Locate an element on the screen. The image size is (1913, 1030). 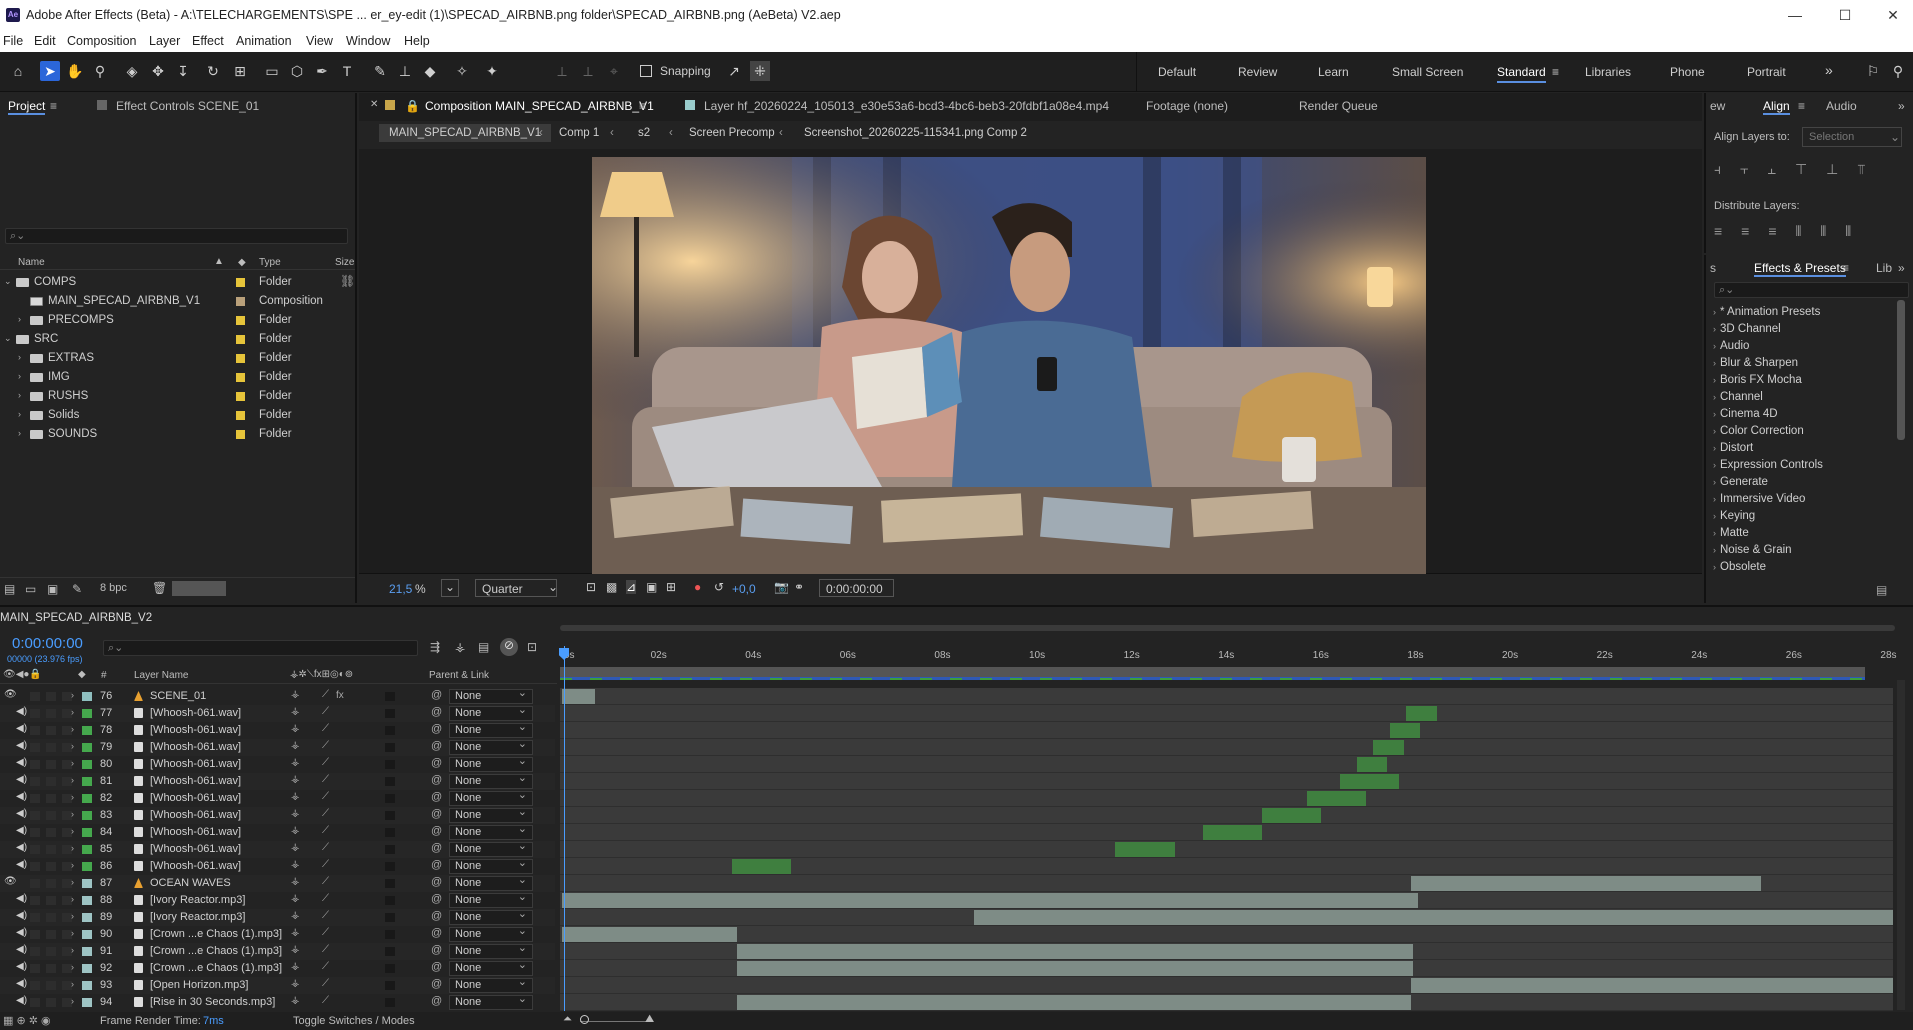
tab-partial-2: s is located at coordinates (1713, 268).